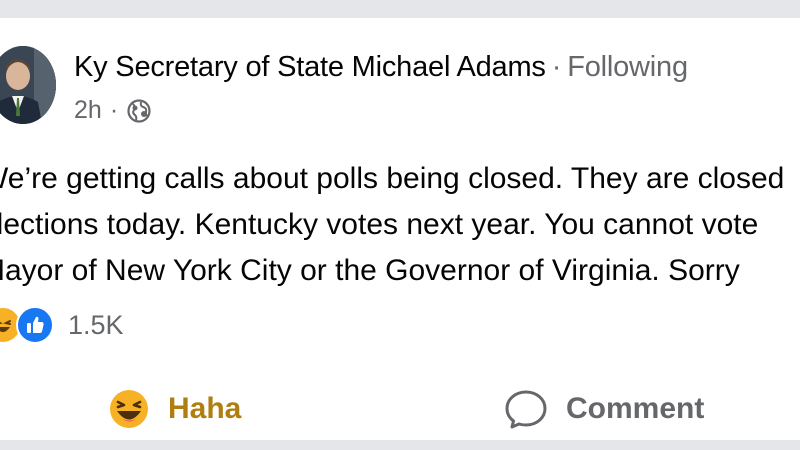 This screenshot has width=800, height=450. Describe the element at coordinates (35, 325) in the screenshot. I see `like-reaction-icon` at that location.